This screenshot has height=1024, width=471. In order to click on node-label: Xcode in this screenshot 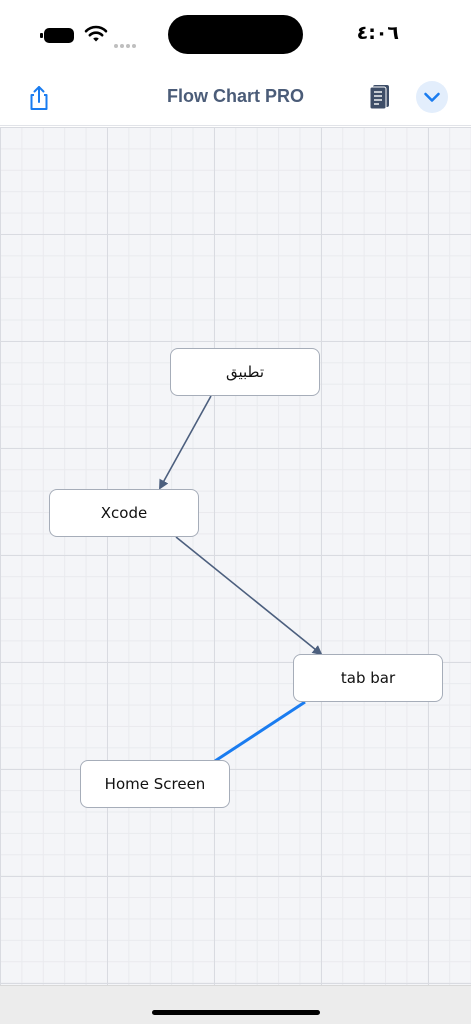, I will do `click(124, 513)`.